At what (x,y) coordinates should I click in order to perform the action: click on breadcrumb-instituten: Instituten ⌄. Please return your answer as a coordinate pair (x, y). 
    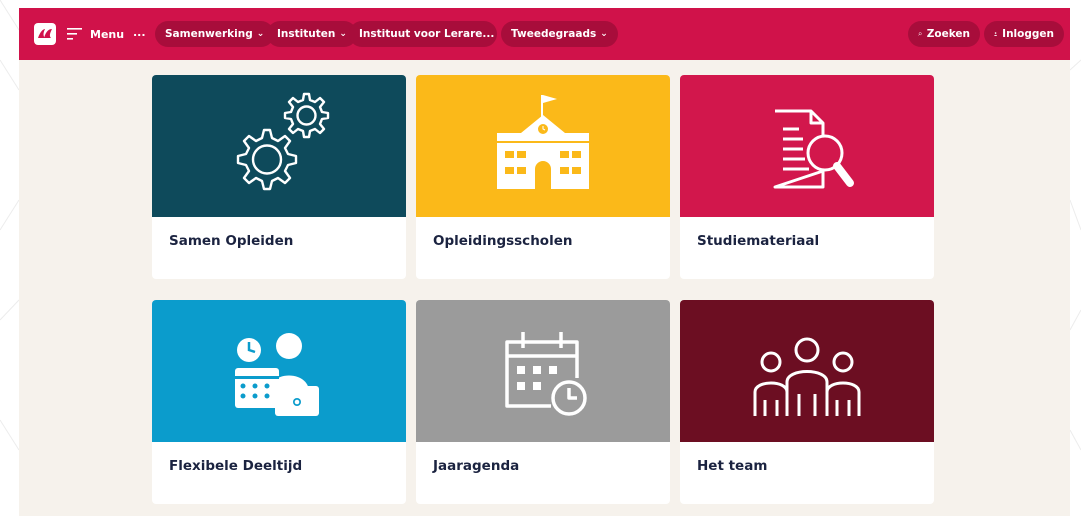
    Looking at the image, I should click on (312, 34).